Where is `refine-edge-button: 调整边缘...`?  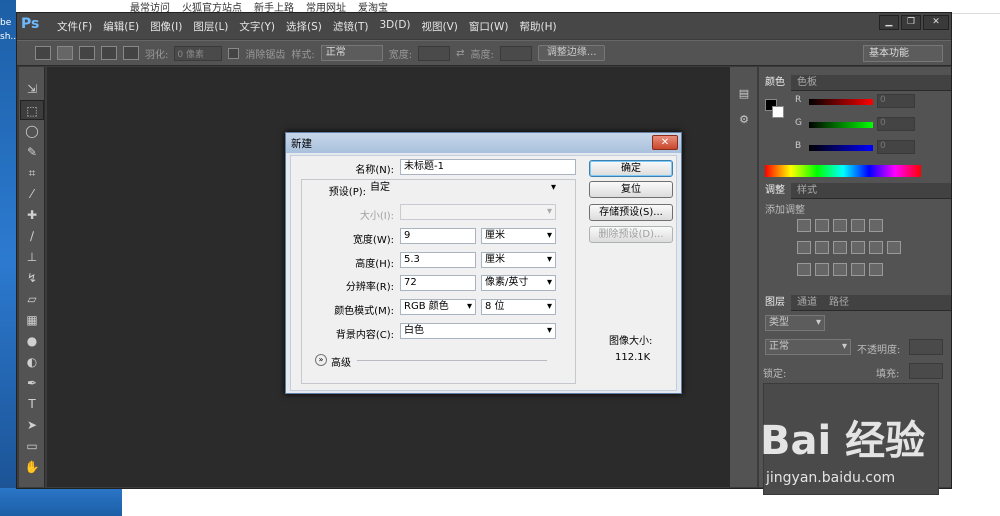 refine-edge-button: 调整边缘... is located at coordinates (571, 53).